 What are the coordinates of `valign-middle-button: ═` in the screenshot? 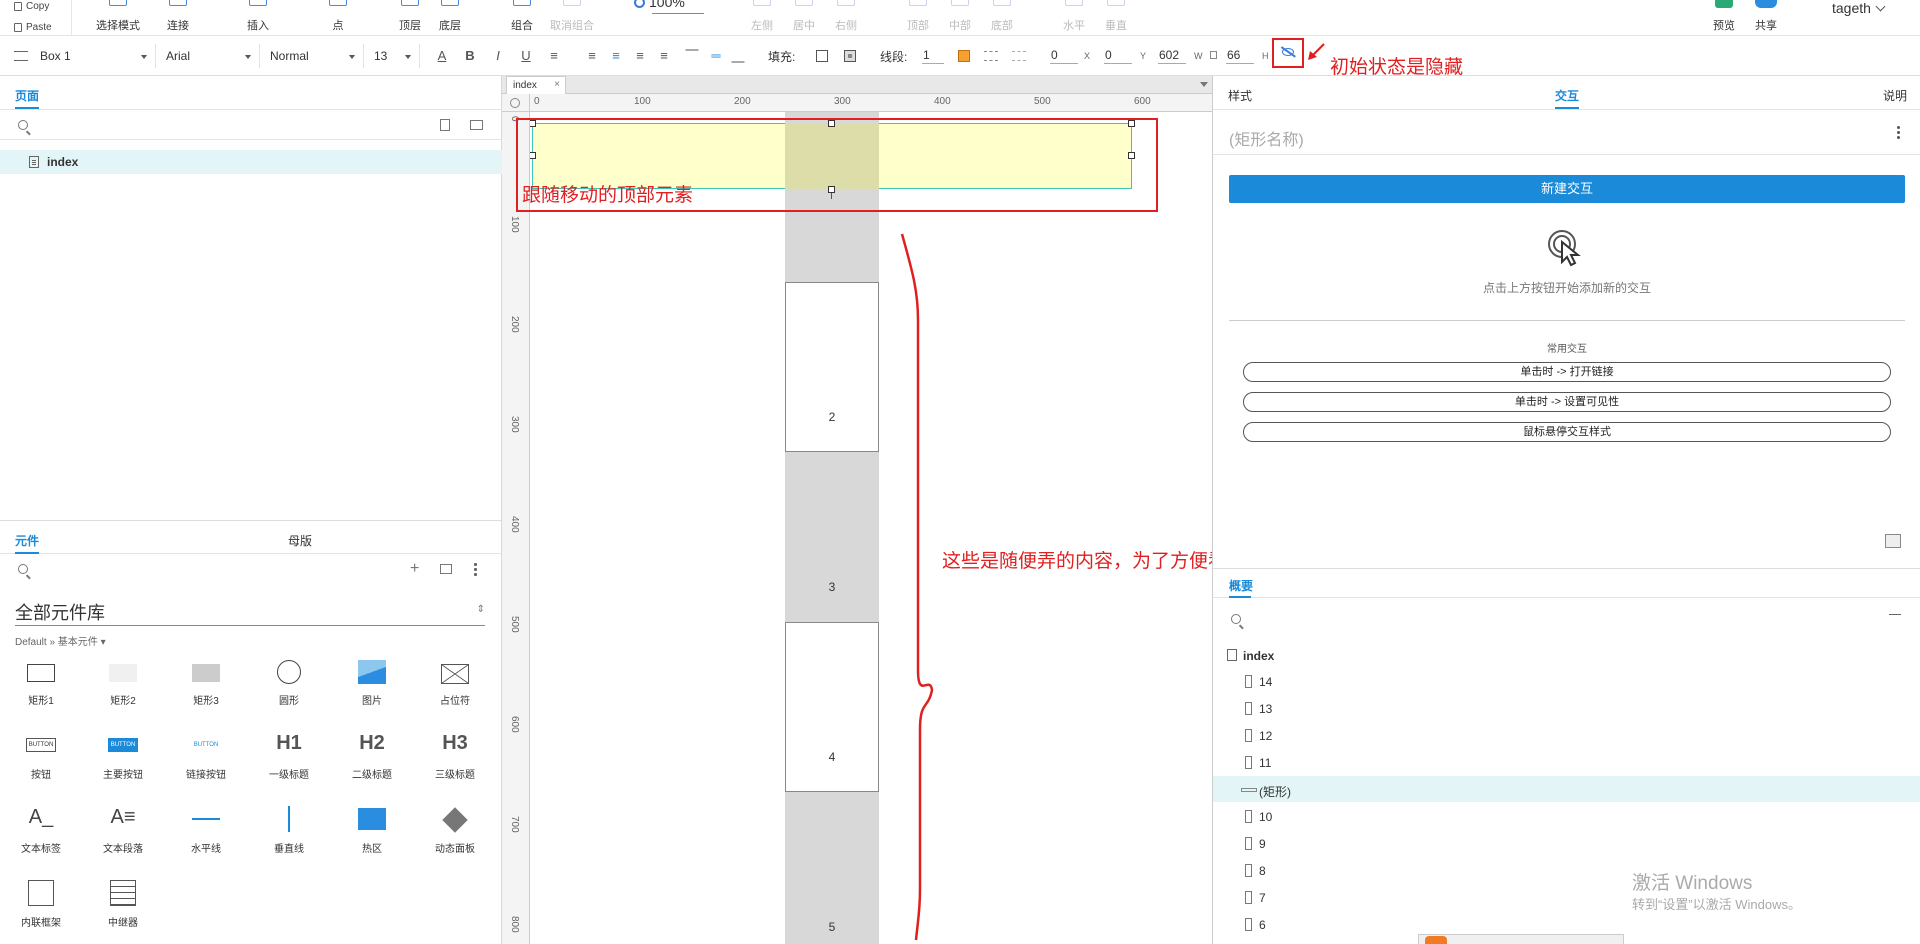 It's located at (716, 56).